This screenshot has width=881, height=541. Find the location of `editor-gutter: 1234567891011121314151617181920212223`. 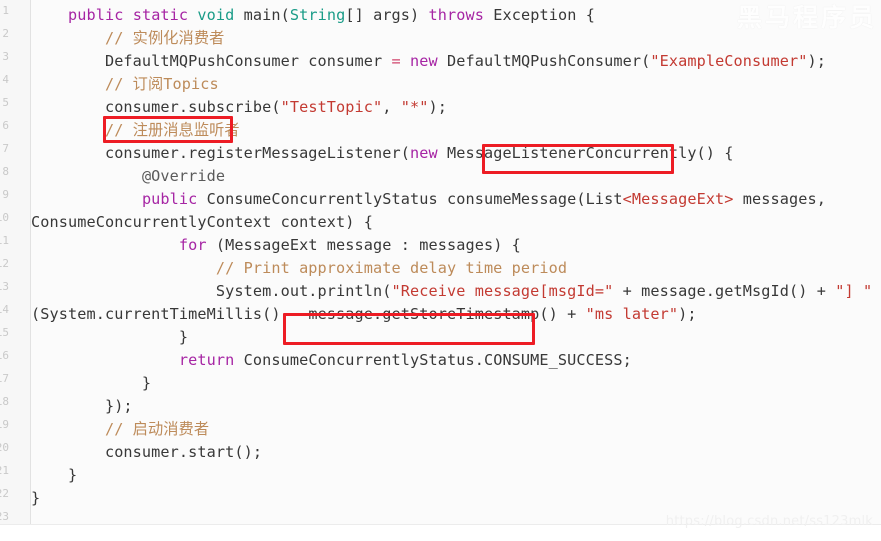

editor-gutter: 1234567891011121314151617181920212223 is located at coordinates (15, 270).